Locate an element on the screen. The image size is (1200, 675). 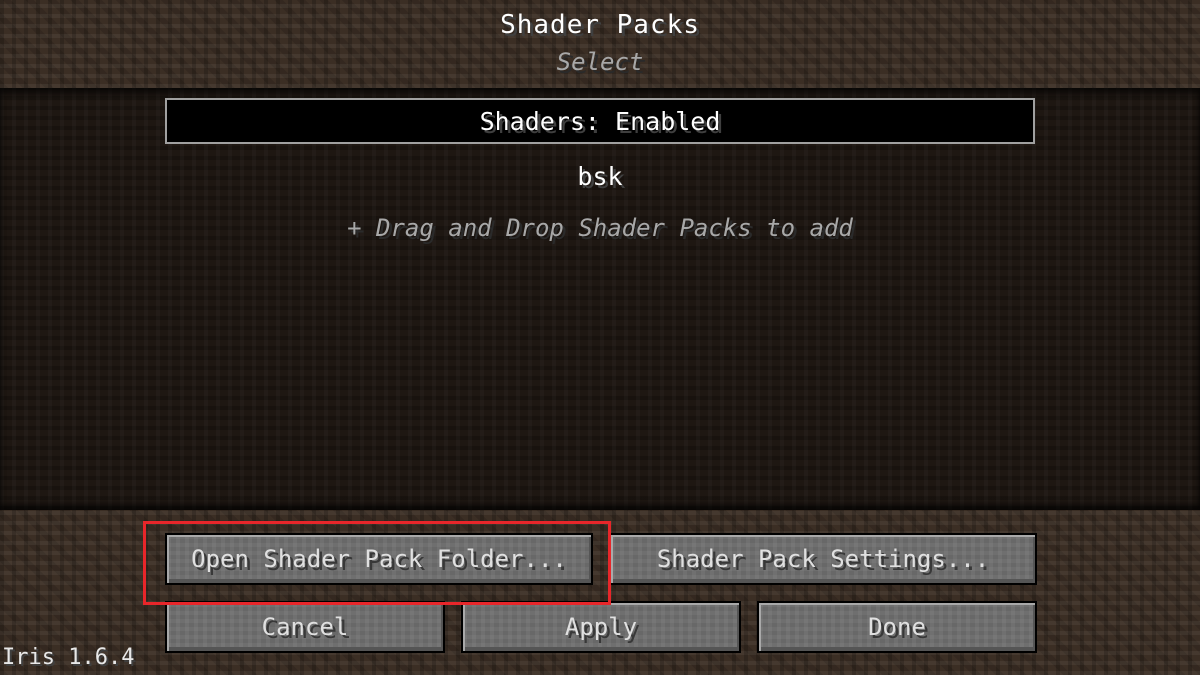
page-subtitle: Select is located at coordinates (600, 62).